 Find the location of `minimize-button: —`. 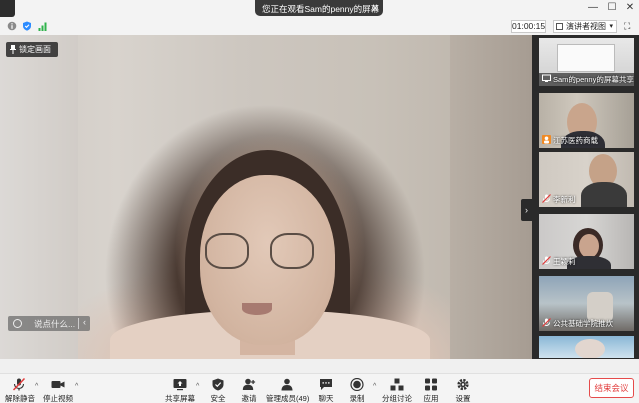

minimize-button: — is located at coordinates (593, 8).